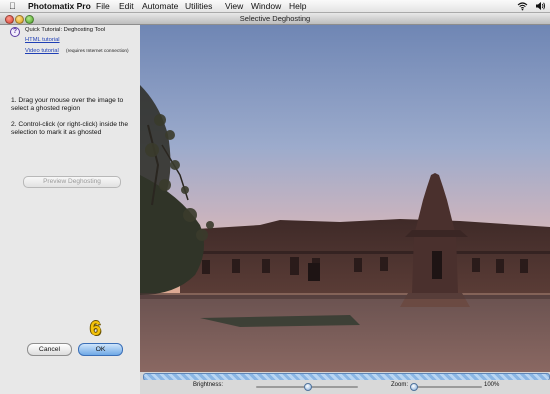  What do you see at coordinates (100, 349) in the screenshot?
I see `ok-button: OK` at bounding box center [100, 349].